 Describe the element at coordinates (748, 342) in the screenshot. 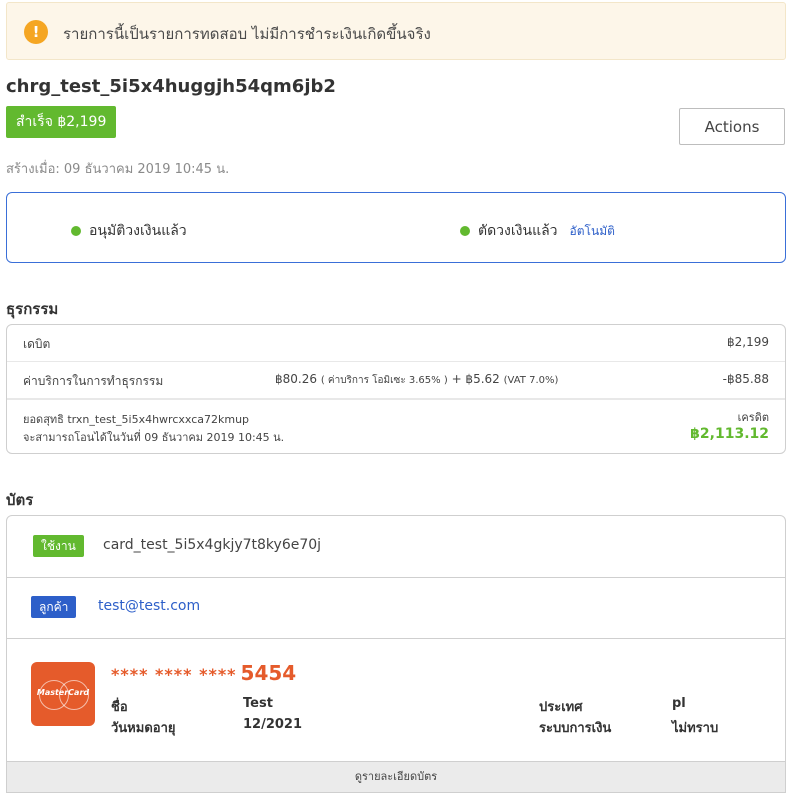

I see `debit-amount: ฿2,199` at that location.